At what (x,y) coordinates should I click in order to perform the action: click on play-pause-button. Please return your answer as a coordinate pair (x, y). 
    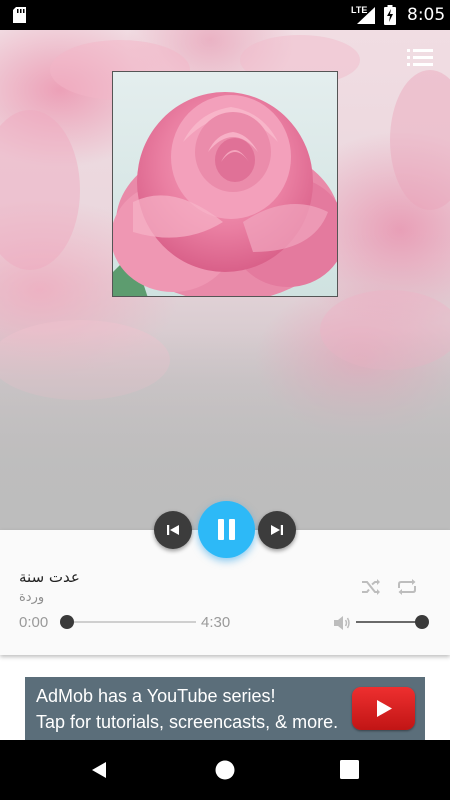
    Looking at the image, I should click on (226, 529).